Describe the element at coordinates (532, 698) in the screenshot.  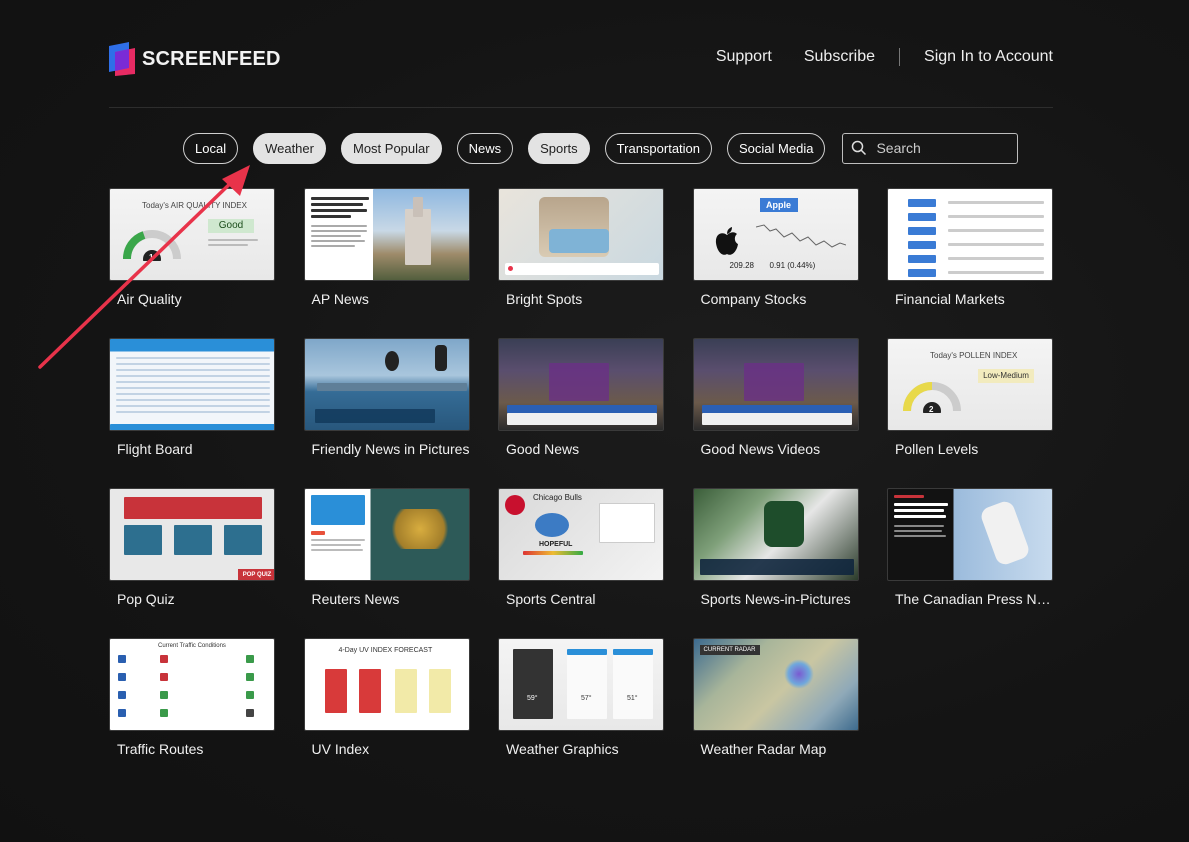
I see `thumb-temp: 59°` at that location.